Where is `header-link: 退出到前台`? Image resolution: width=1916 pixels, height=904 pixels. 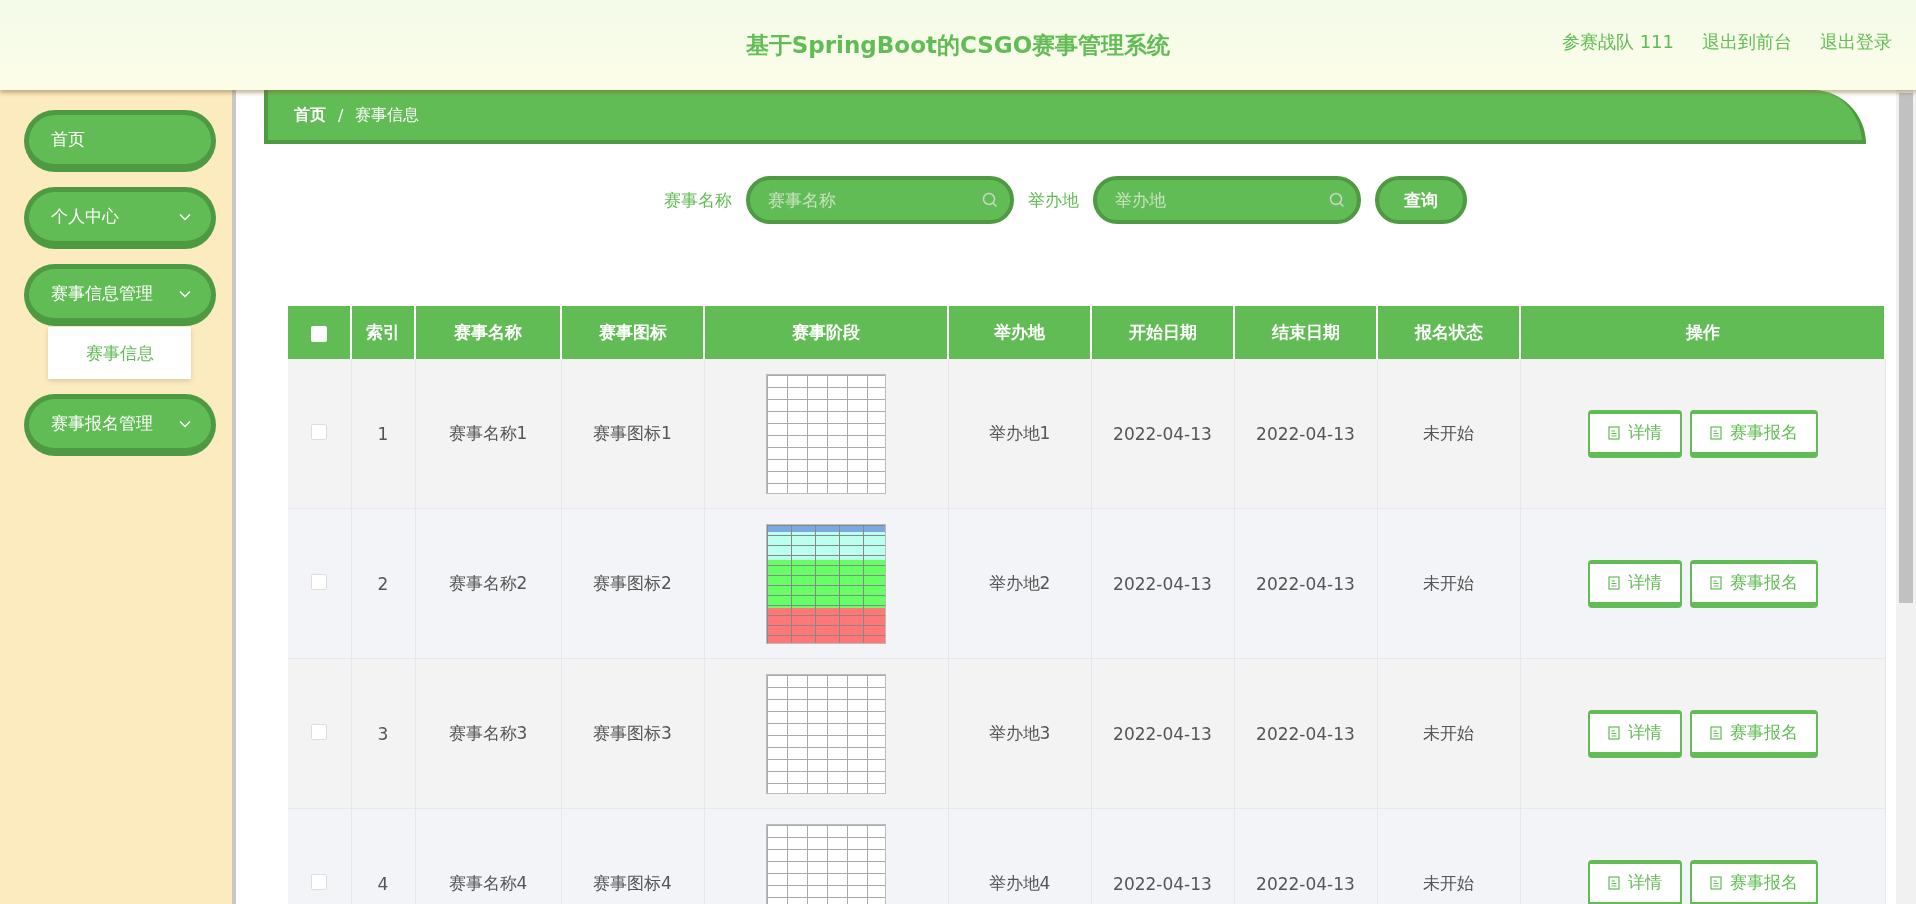
header-link: 退出到前台 is located at coordinates (1747, 42).